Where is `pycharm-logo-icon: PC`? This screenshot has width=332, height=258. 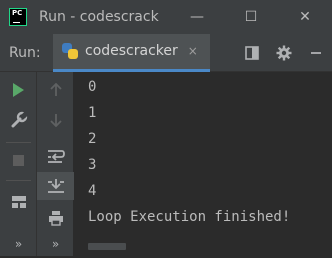 pycharm-logo-icon: PC is located at coordinates (18, 17).